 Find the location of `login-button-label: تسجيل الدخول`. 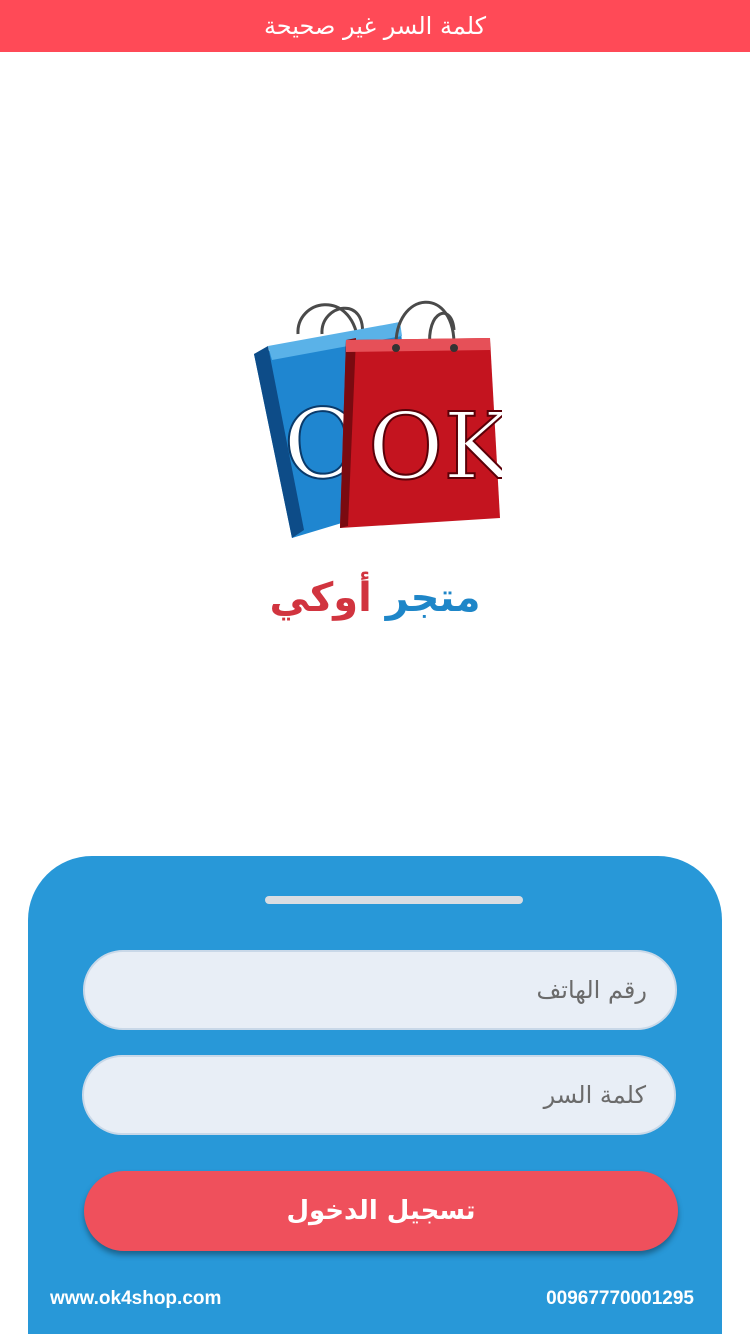

login-button-label: تسجيل الدخول is located at coordinates (381, 1211).